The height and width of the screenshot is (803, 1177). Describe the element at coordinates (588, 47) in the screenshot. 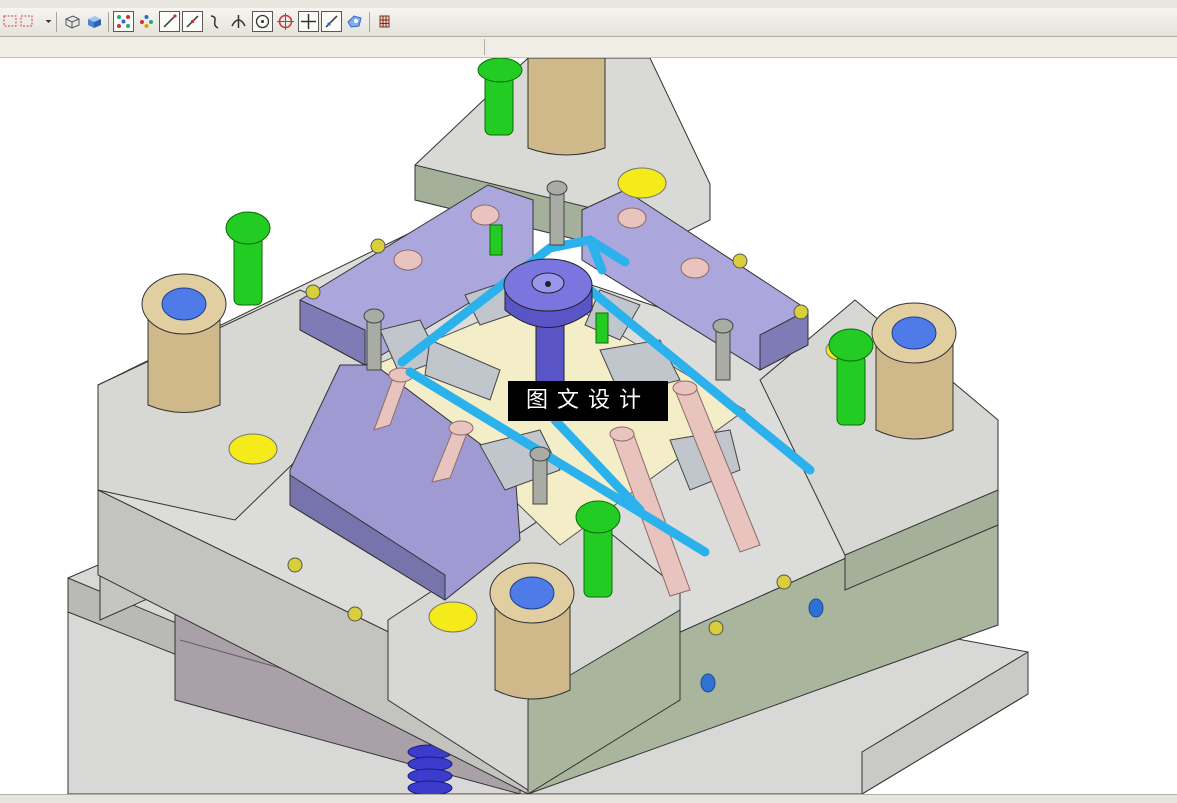

I see `property-bar` at that location.